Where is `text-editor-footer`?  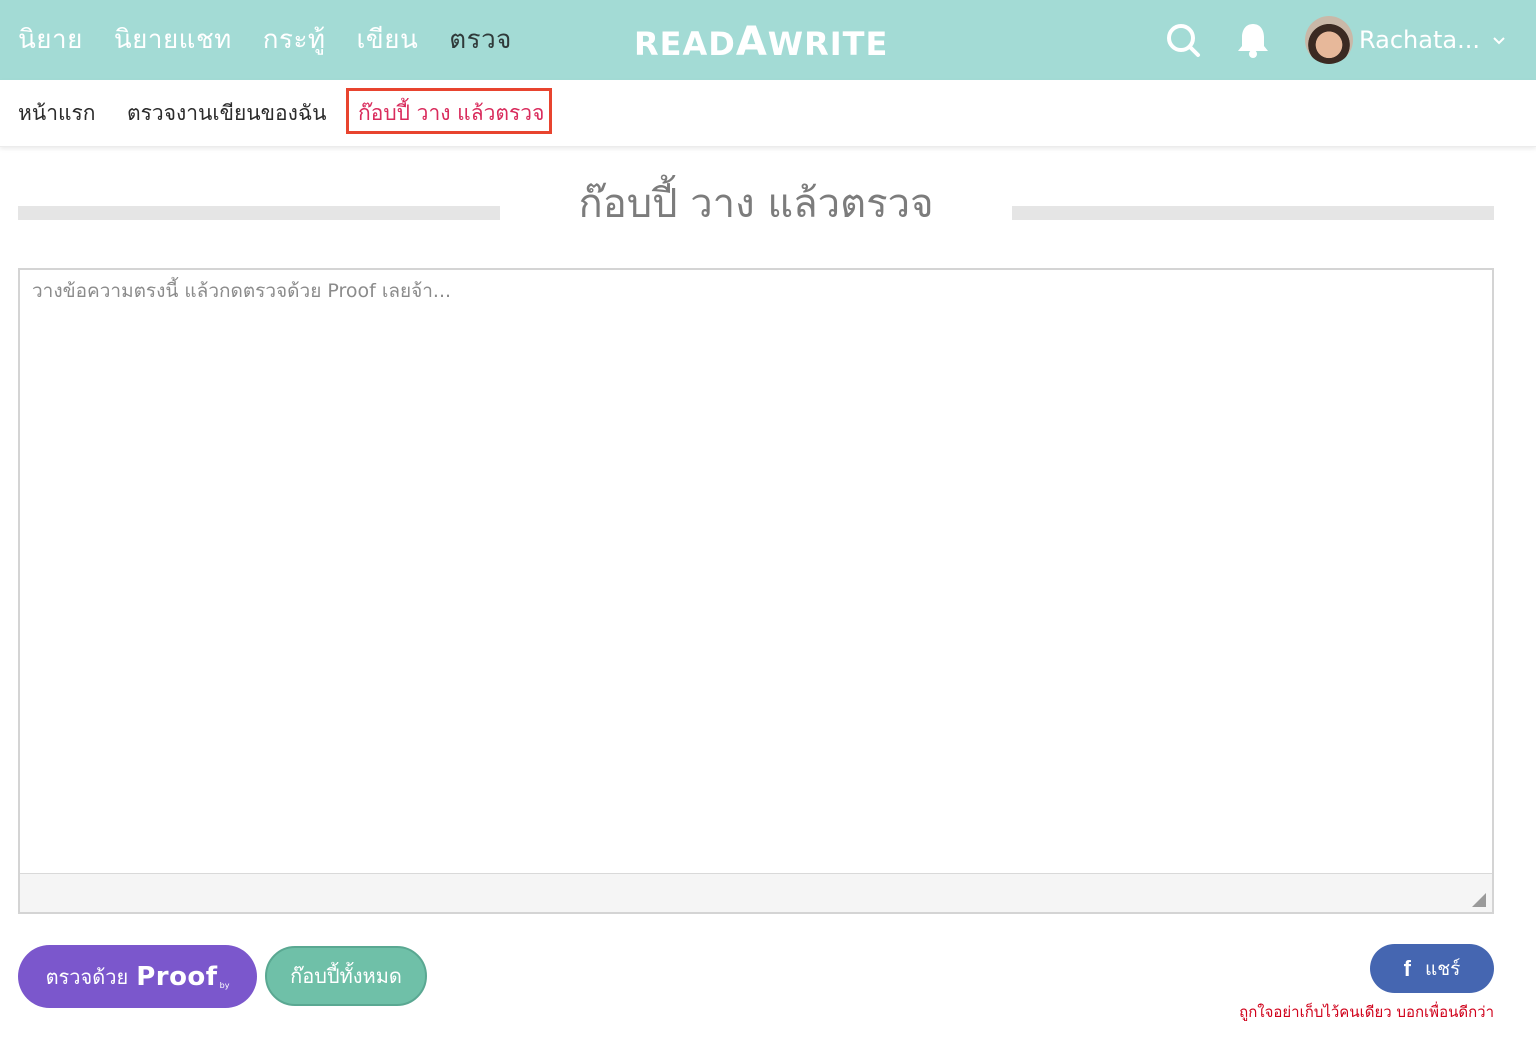 text-editor-footer is located at coordinates (756, 893).